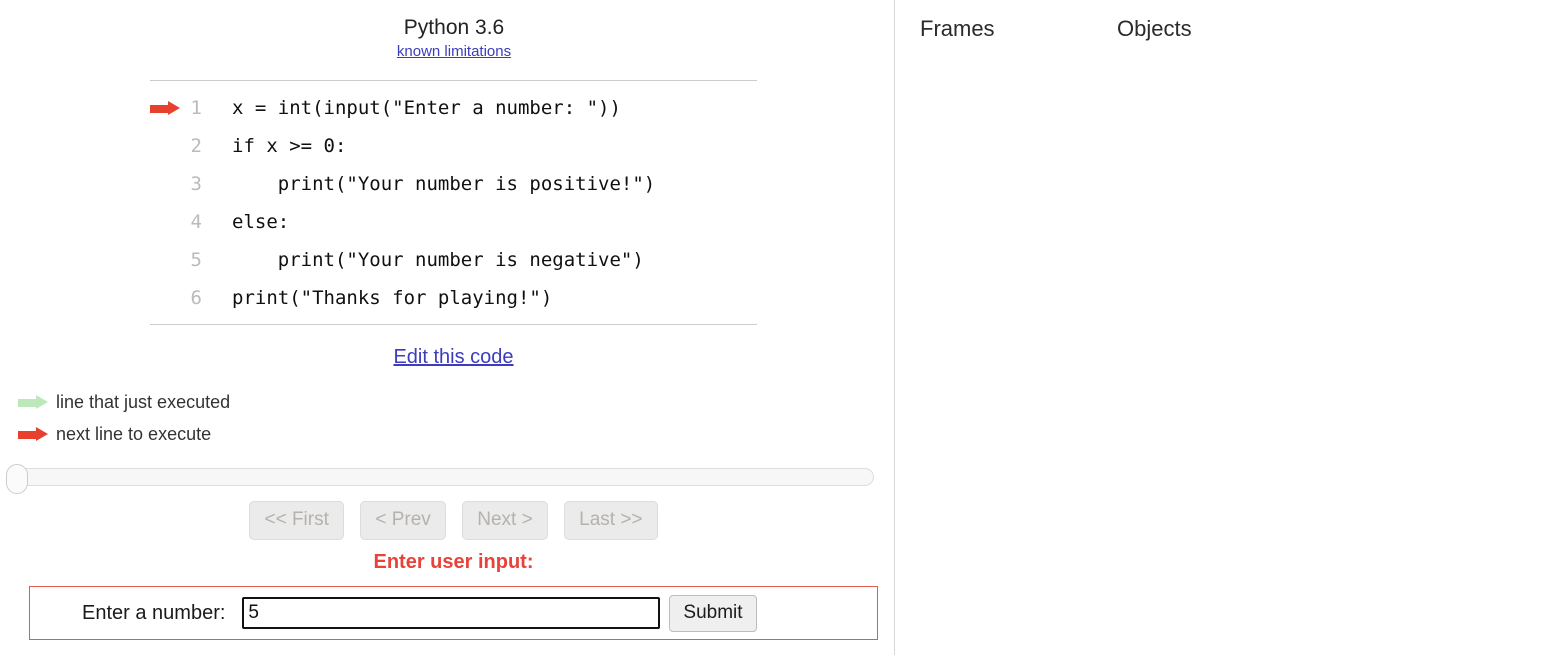 This screenshot has width=1564, height=655. I want to click on code-line-text: x = int(input("Enter a number: ")), so click(426, 108).